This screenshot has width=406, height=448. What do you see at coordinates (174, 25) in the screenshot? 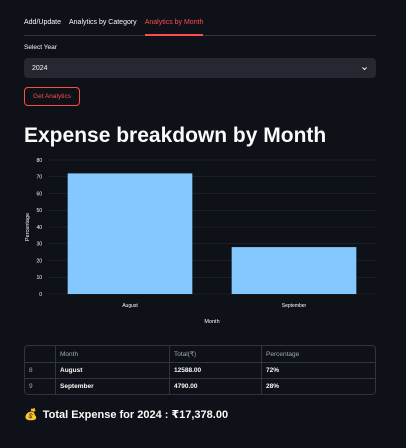
I see `tab-analytics-by-month: Analytics by Month` at bounding box center [174, 25].